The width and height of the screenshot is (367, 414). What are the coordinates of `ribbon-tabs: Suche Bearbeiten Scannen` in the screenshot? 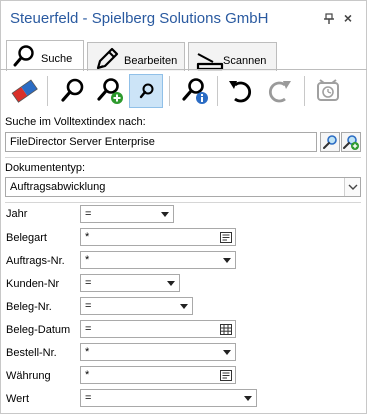 It's located at (183, 53).